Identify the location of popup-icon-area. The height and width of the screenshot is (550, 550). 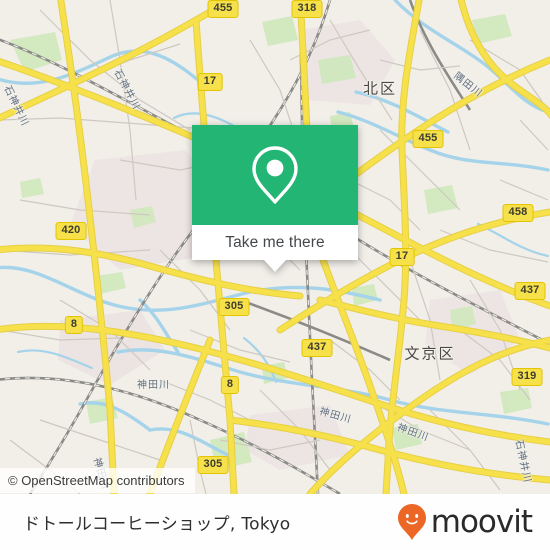
(275, 175).